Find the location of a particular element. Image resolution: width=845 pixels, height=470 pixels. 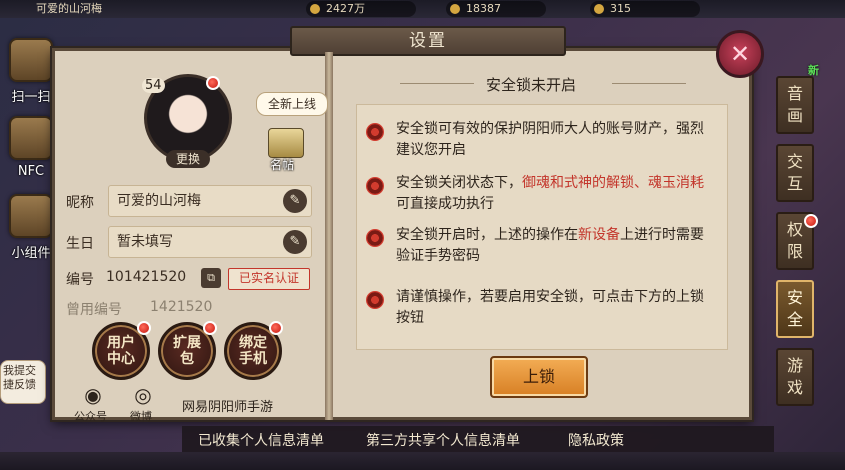

nfc-icon is located at coordinates (31, 138).